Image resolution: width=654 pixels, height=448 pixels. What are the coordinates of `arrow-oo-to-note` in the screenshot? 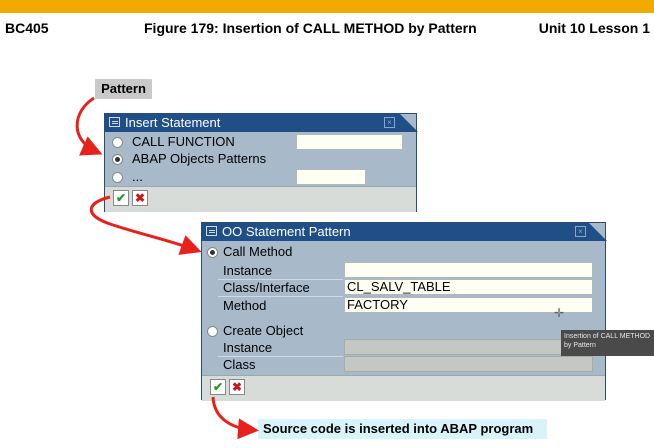 It's located at (235, 418).